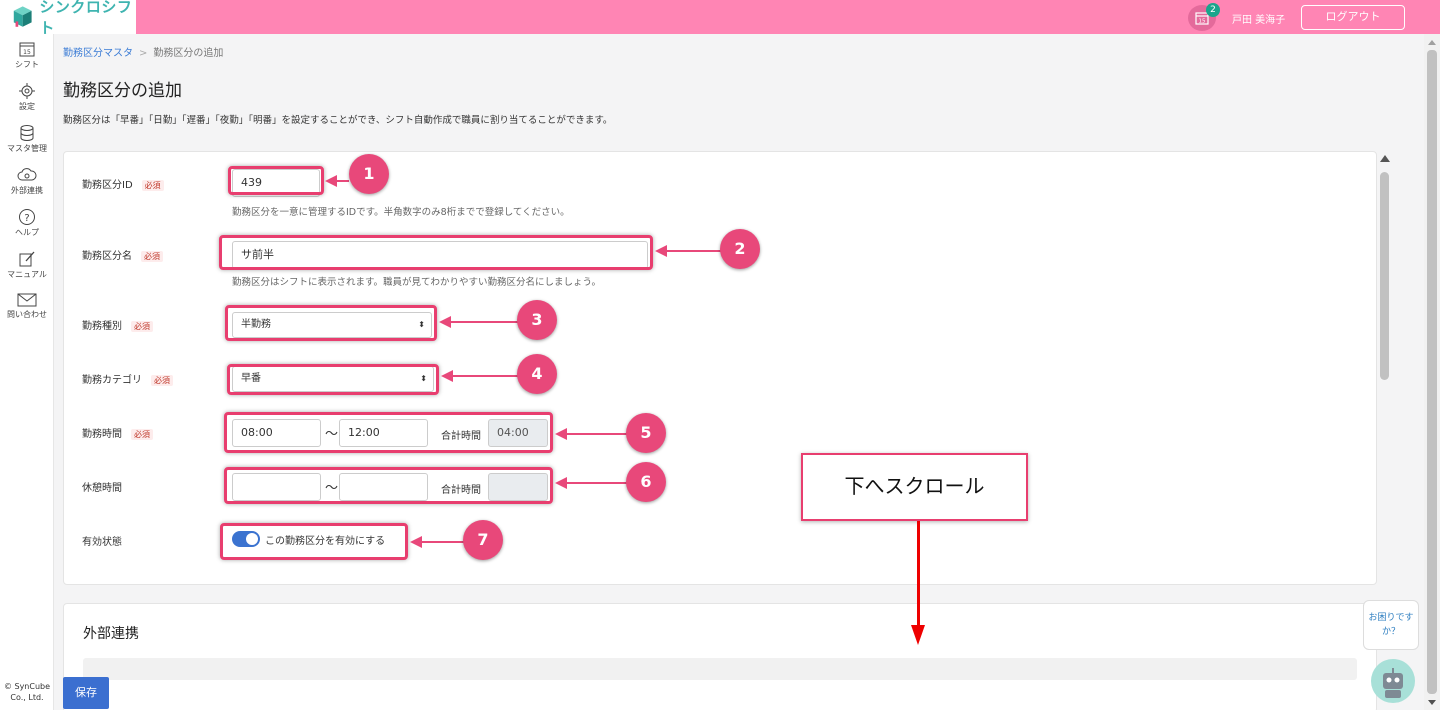 This screenshot has height=710, width=1440. Describe the element at coordinates (401, 212) in the screenshot. I see `id-hint: 勤務区分を一意に管理するIDです。半角数字のみ8桁までで登録してください。` at that location.